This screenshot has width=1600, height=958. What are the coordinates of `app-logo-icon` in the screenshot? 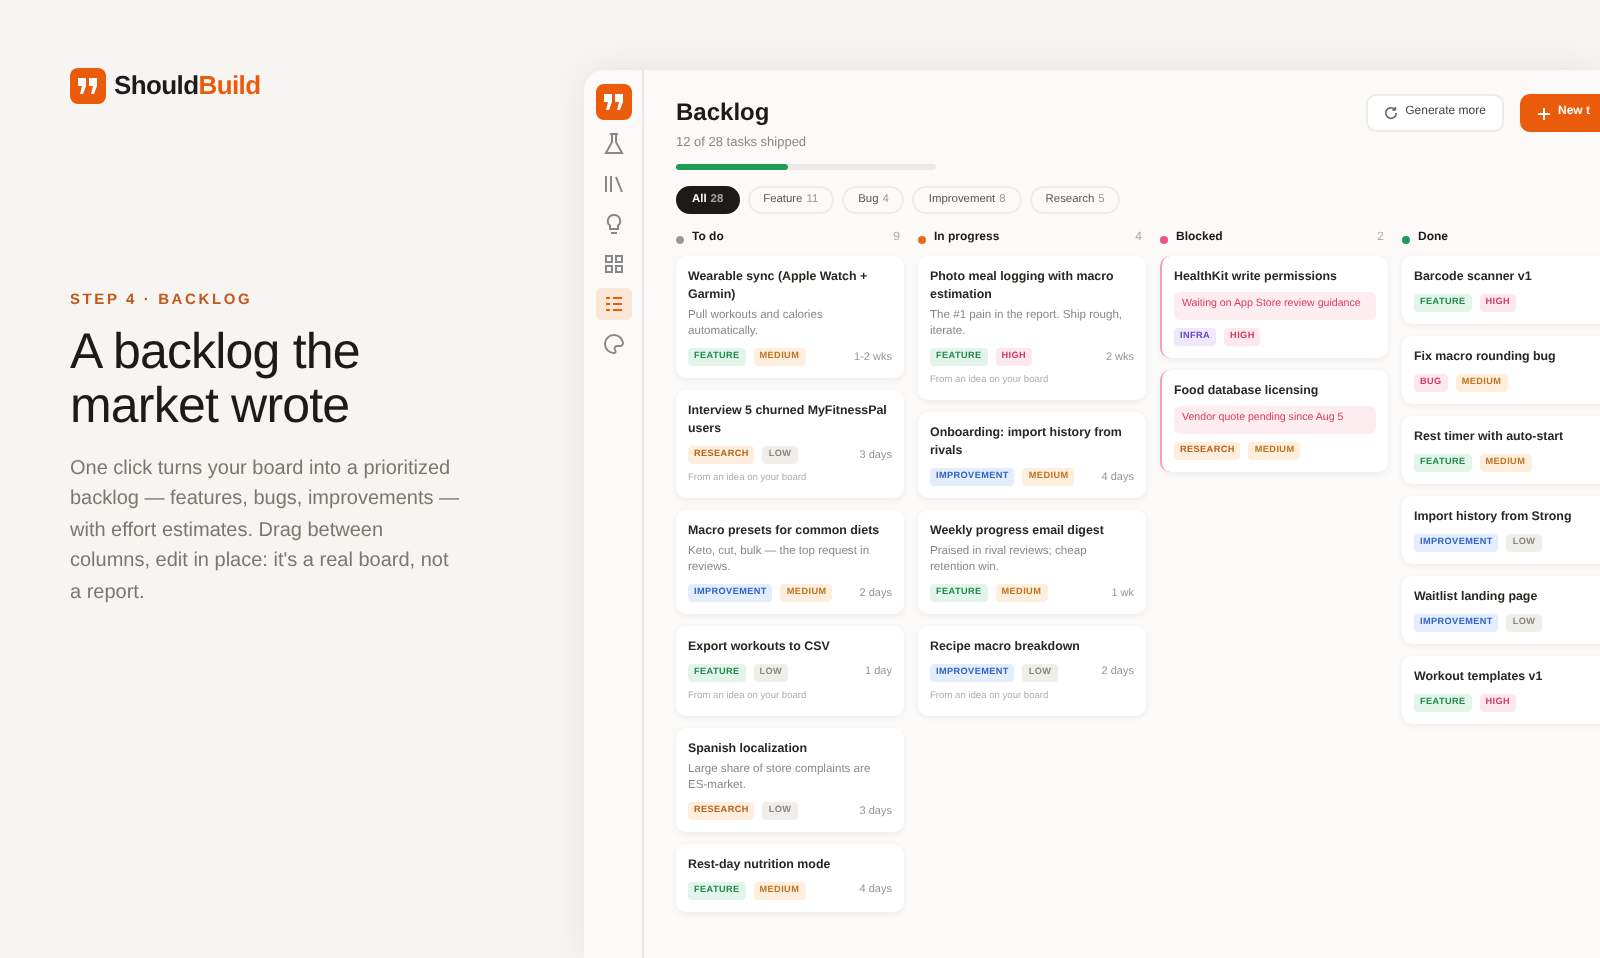 It's located at (613, 102).